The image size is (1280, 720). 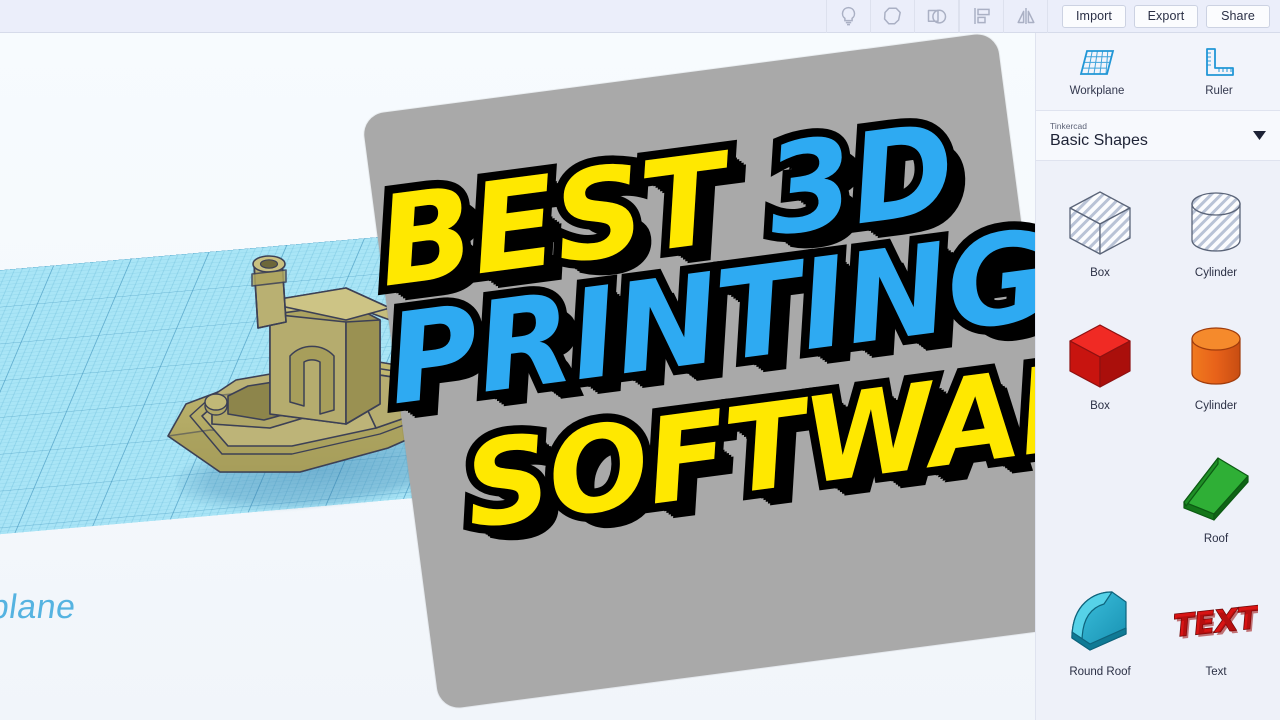 I want to click on workplane-tool-label: Workplane, so click(x=1097, y=90).